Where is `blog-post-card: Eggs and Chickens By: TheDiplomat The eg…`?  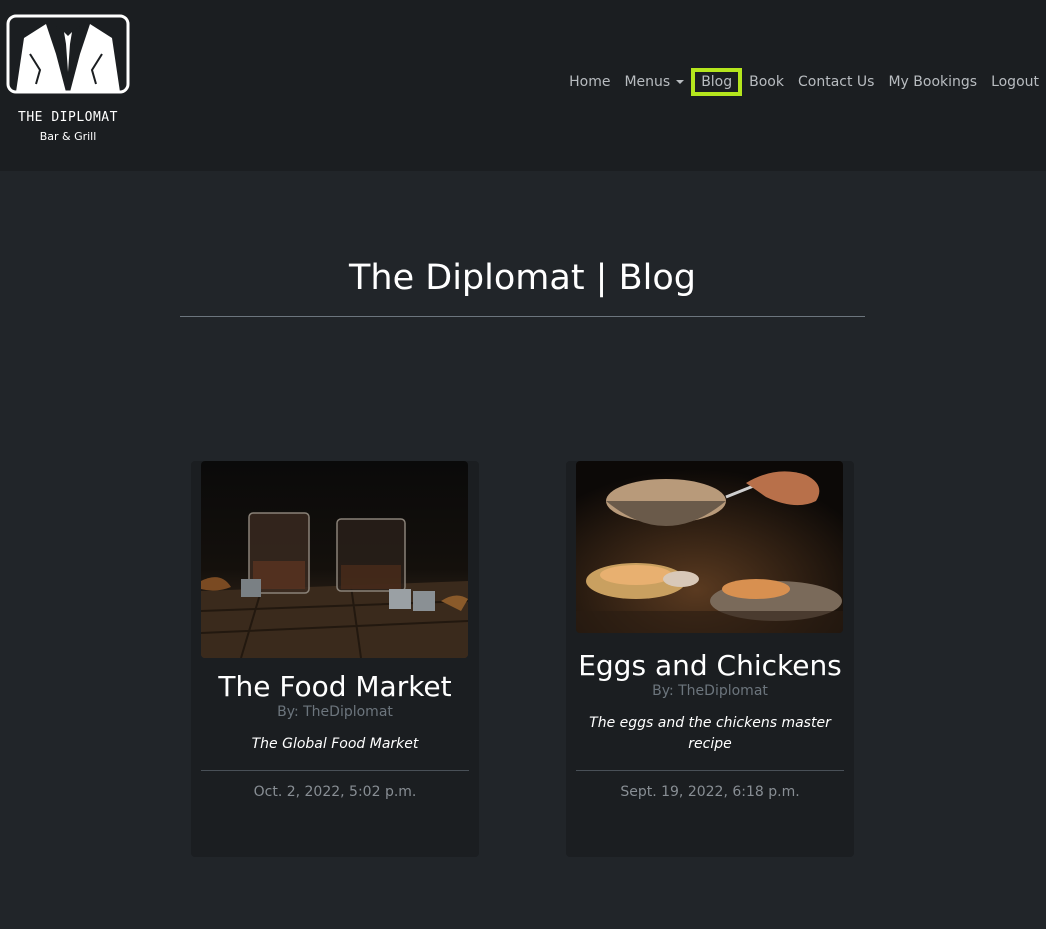 blog-post-card: Eggs and Chickens By: TheDiplomat The eg… is located at coordinates (710, 659).